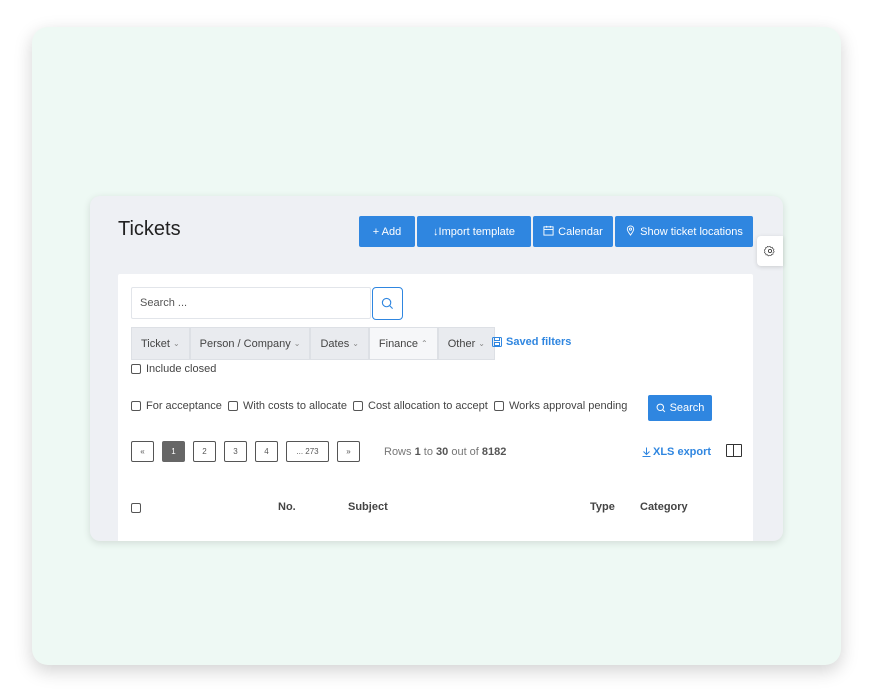 This screenshot has height=692, width=873. I want to click on import-template-button: ↓Import template, so click(474, 231).